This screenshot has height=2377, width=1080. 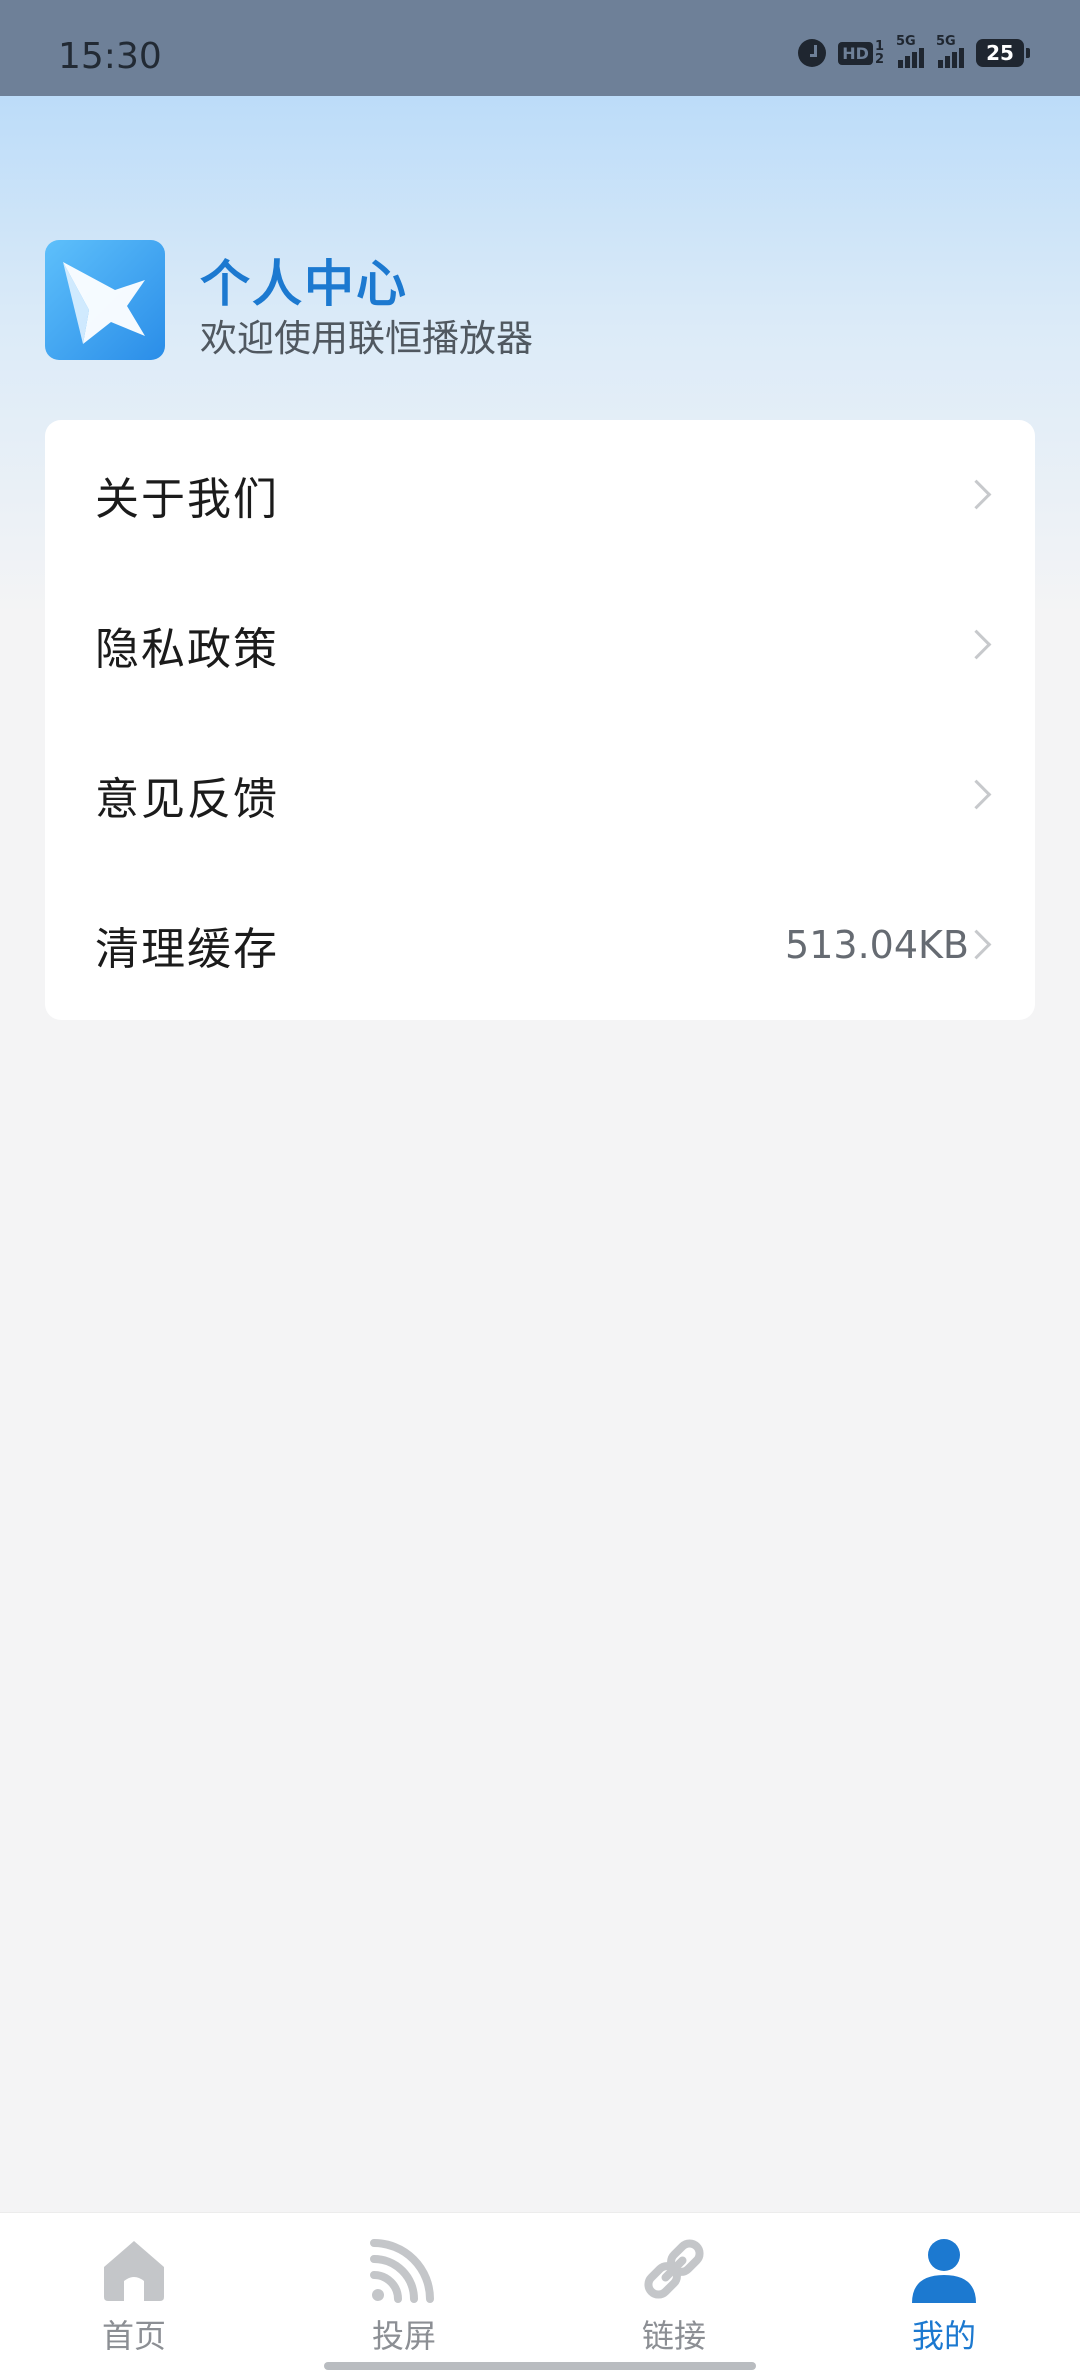 What do you see at coordinates (673, 2336) in the screenshot?
I see `nav-label: 链接` at bounding box center [673, 2336].